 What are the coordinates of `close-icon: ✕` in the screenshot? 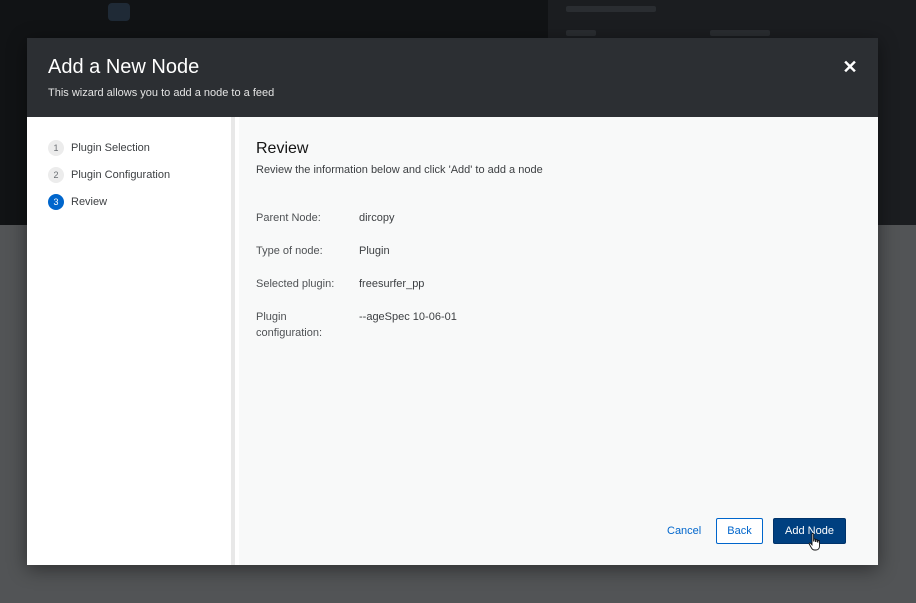 It's located at (850, 67).